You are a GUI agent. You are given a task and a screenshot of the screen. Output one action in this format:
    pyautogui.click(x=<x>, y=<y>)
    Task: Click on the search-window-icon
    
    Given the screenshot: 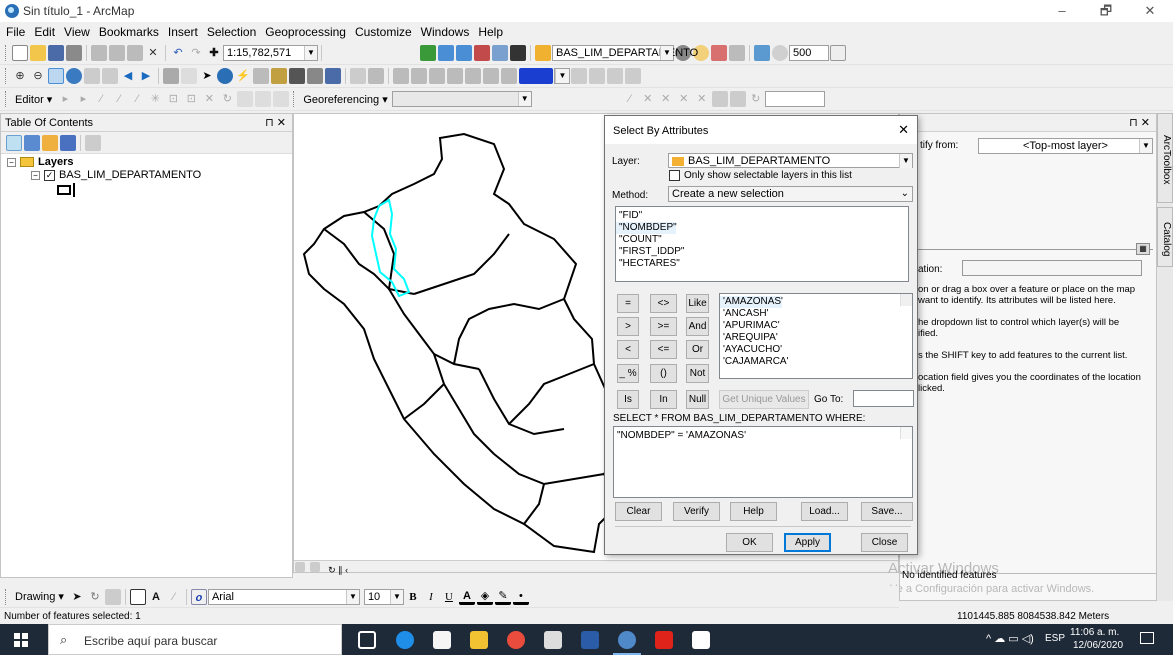 What is the action you would take?
    pyautogui.click(x=482, y=53)
    